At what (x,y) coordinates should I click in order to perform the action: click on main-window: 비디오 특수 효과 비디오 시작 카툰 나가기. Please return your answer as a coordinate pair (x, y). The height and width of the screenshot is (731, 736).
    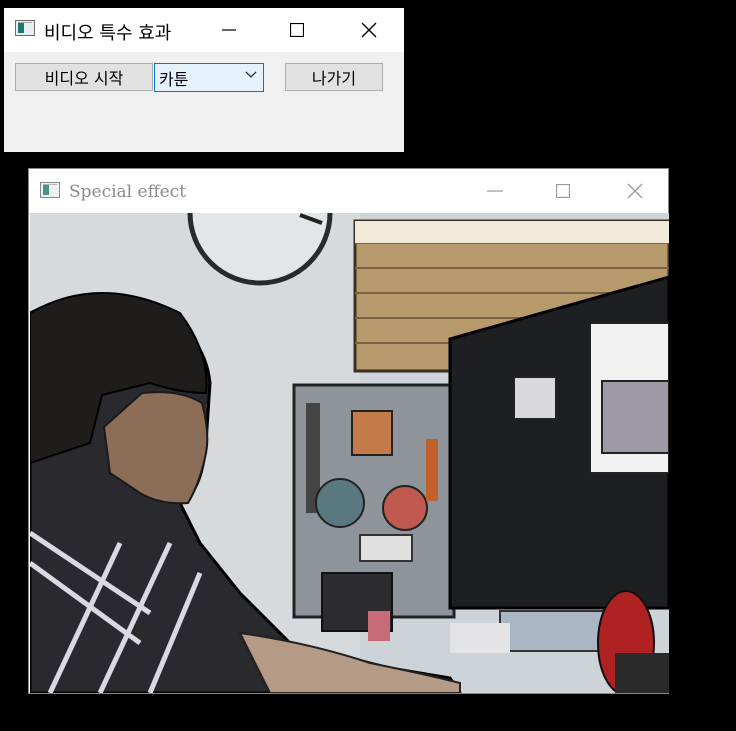
    Looking at the image, I should click on (204, 80).